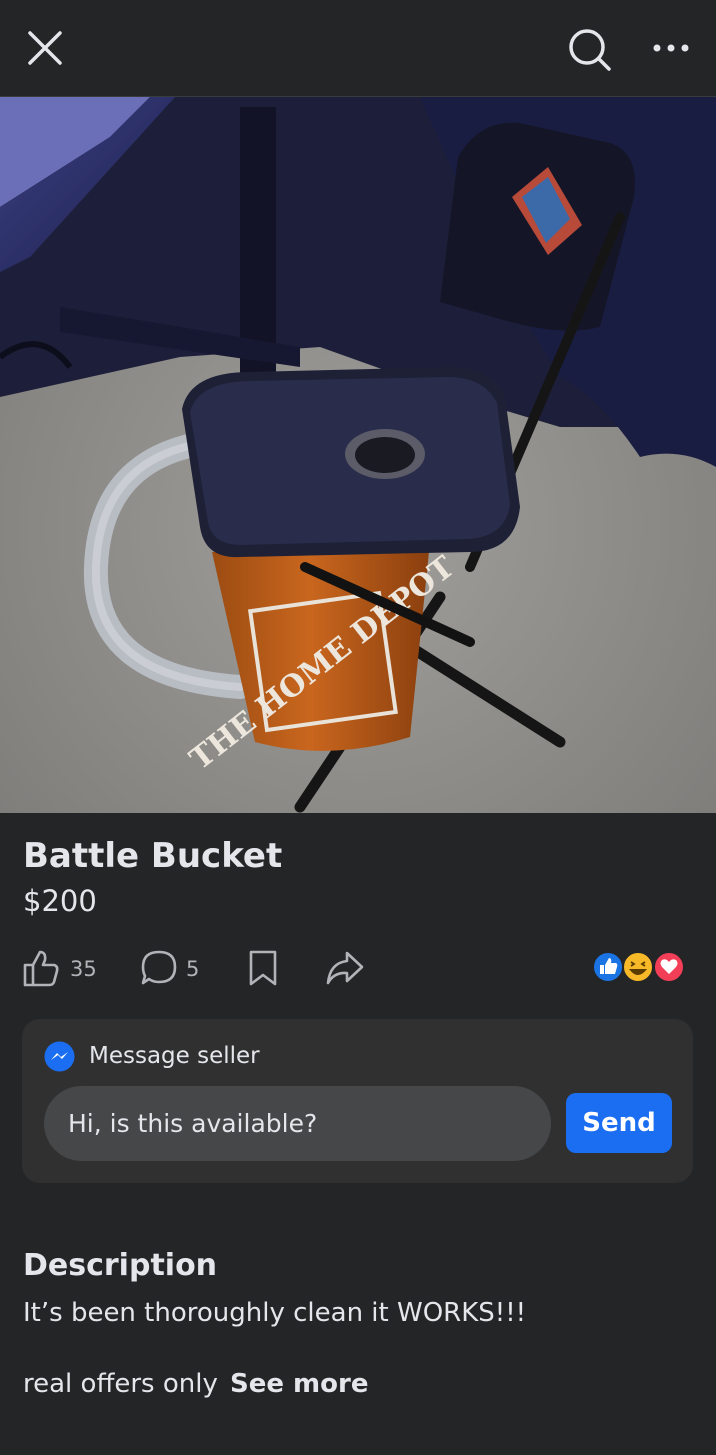  I want to click on bookmark-icon, so click(263, 970).